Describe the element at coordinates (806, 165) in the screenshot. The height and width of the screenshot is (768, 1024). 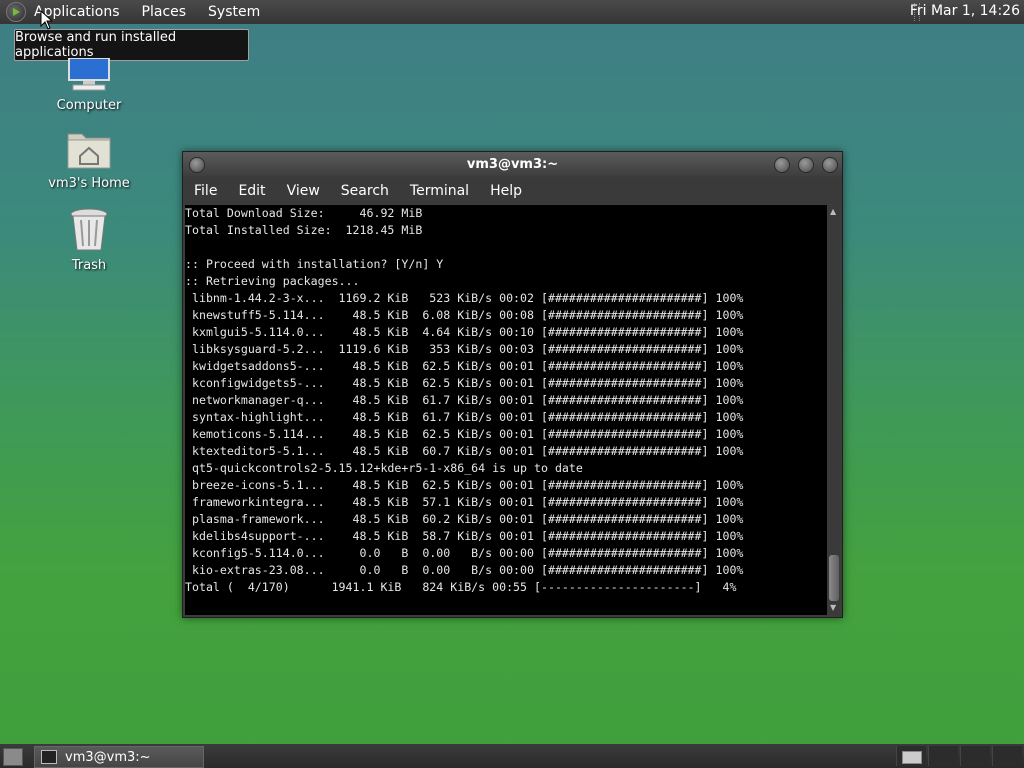
I see `maximize-button` at that location.